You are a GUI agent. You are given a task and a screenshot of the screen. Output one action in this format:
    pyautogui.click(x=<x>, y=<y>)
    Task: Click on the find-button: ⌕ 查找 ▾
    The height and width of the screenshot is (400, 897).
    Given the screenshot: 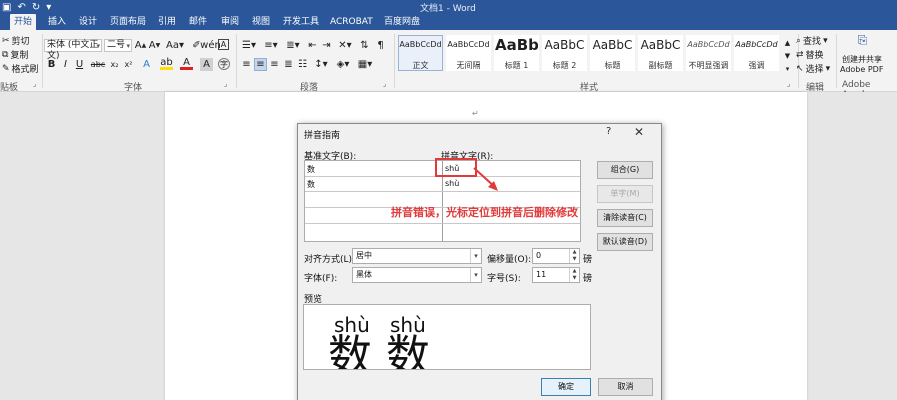 What is the action you would take?
    pyautogui.click(x=812, y=41)
    